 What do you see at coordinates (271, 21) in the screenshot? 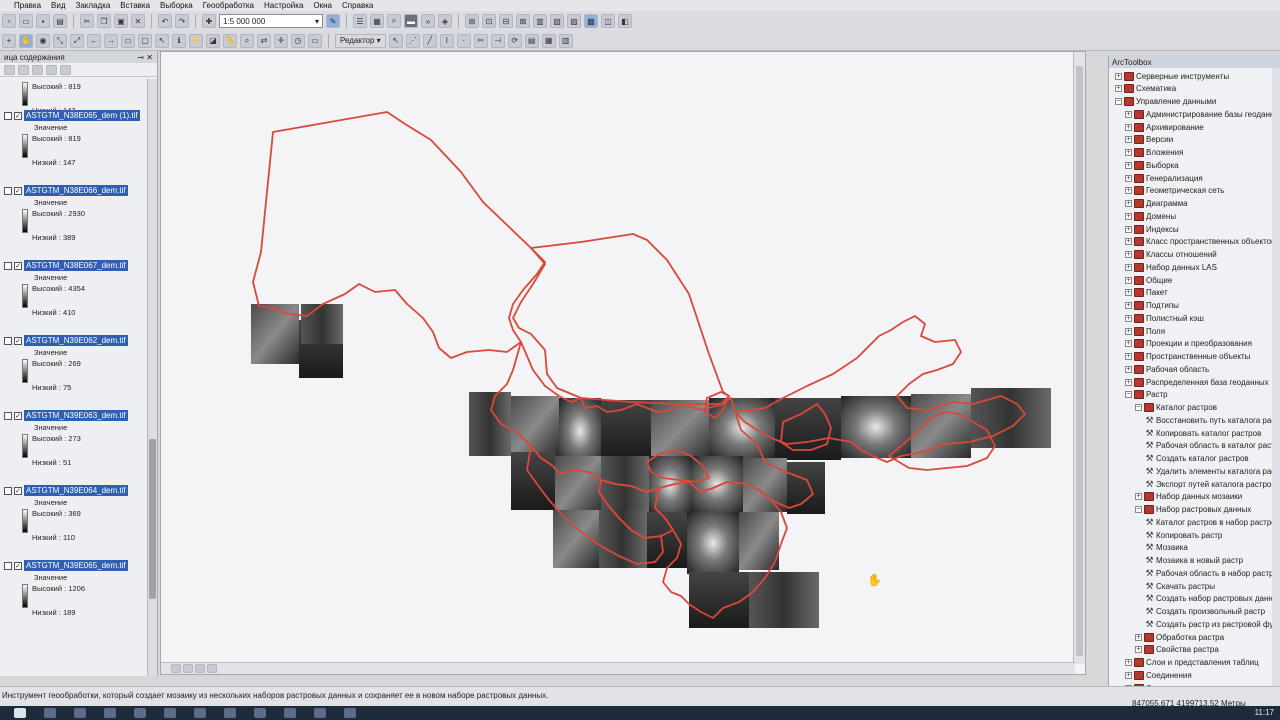
I see `map-scale-dropdown: 1:5 000 000 ▾` at bounding box center [271, 21].